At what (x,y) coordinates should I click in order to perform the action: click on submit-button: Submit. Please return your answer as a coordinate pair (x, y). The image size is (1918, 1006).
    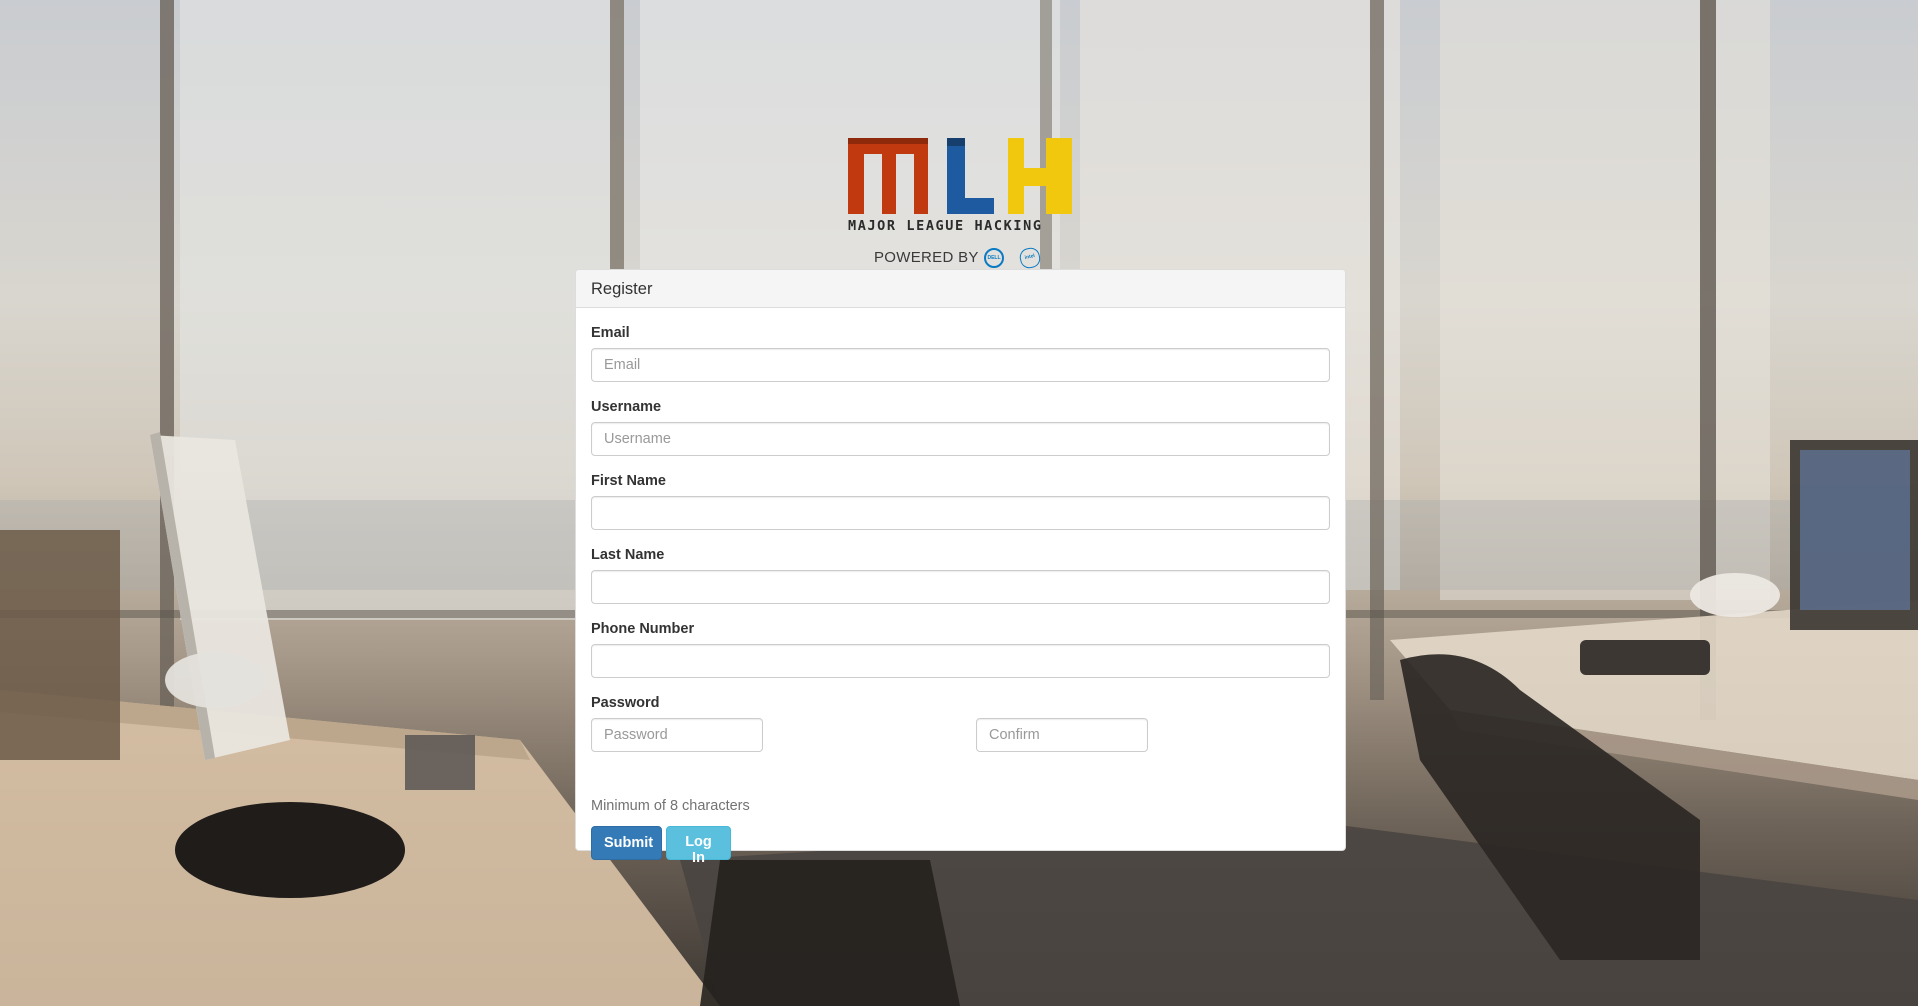
    Looking at the image, I should click on (626, 843).